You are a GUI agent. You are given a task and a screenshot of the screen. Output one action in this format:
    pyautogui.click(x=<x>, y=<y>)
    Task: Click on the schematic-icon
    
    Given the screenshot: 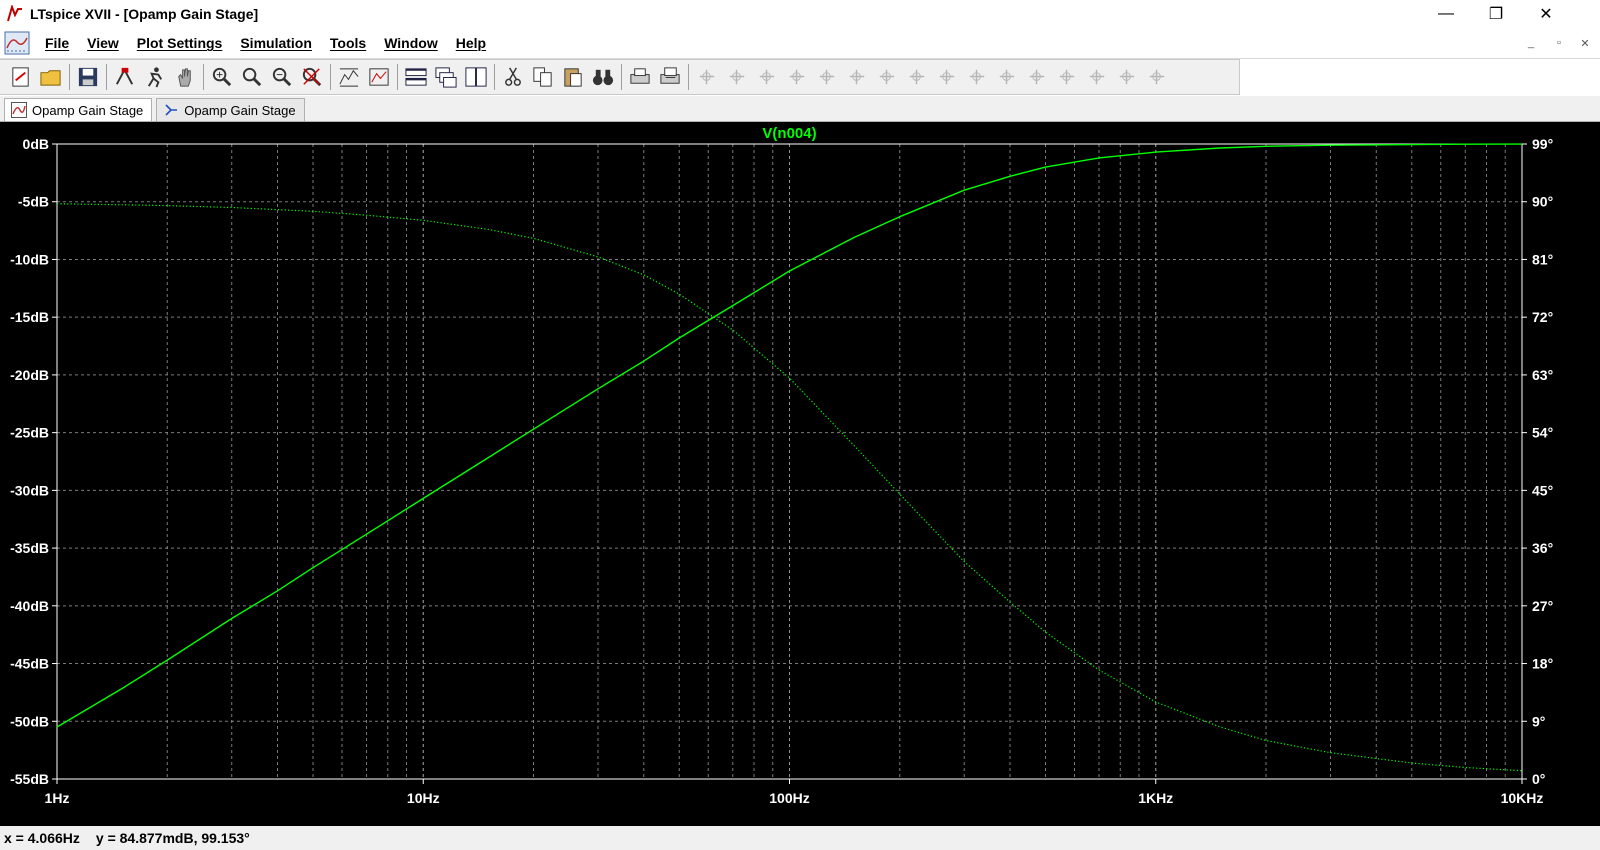 What is the action you would take?
    pyautogui.click(x=171, y=110)
    